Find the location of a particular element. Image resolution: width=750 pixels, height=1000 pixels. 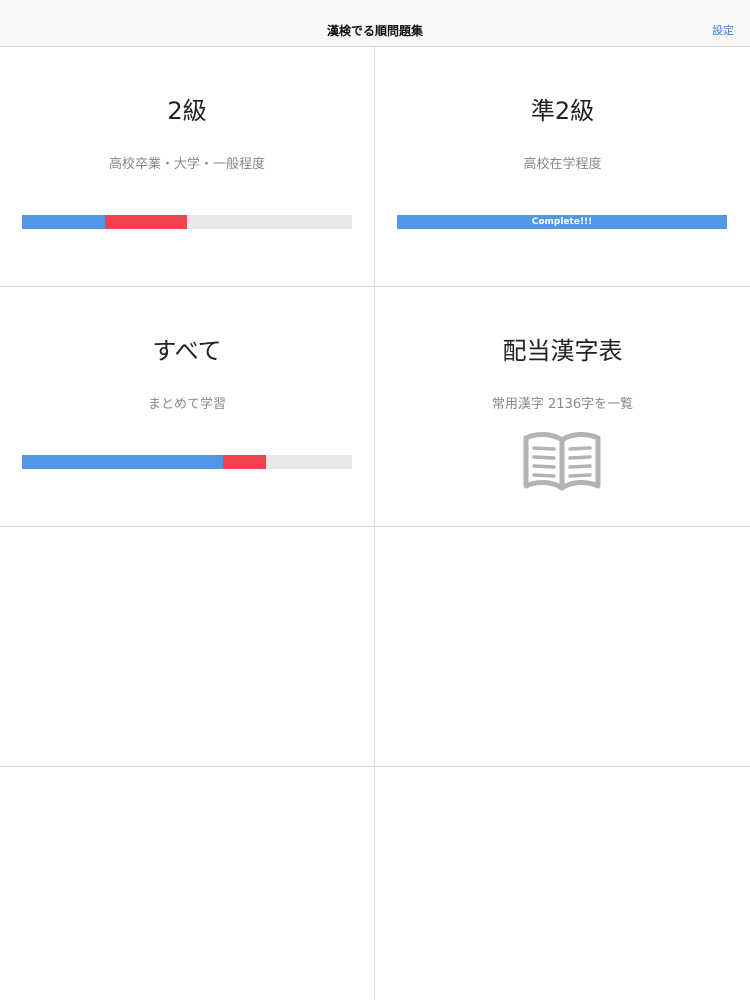

card-kanji-table: 配当漢字表 常用漢字 2136字を一覧 is located at coordinates (562, 407).